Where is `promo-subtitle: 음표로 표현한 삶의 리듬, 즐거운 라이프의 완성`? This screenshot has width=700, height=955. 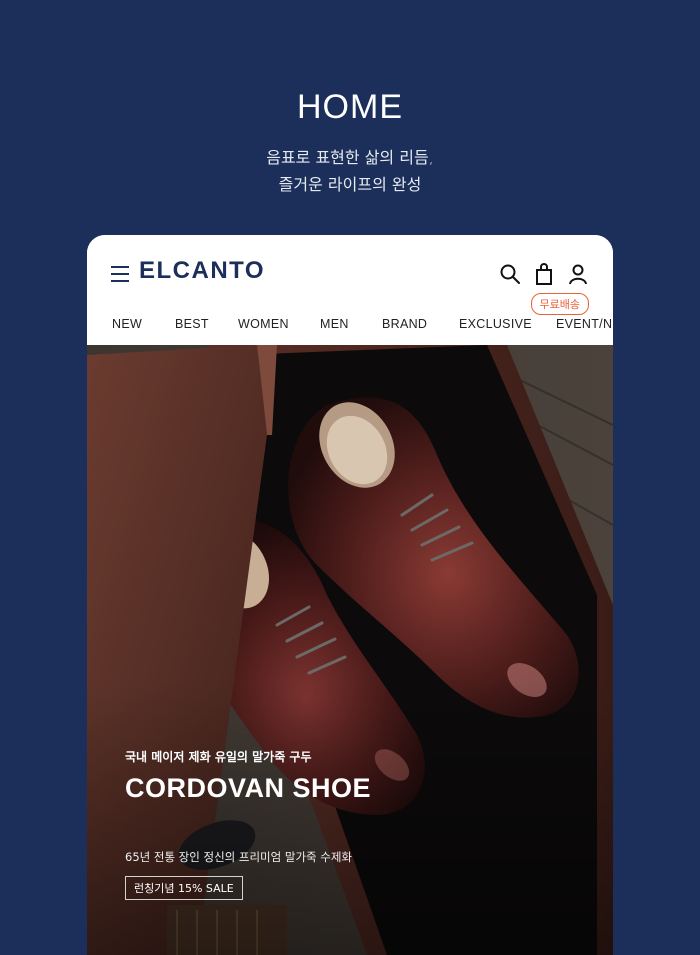
promo-subtitle: 음표로 표현한 삶의 리듬, 즐거운 라이프의 완성 is located at coordinates (350, 171).